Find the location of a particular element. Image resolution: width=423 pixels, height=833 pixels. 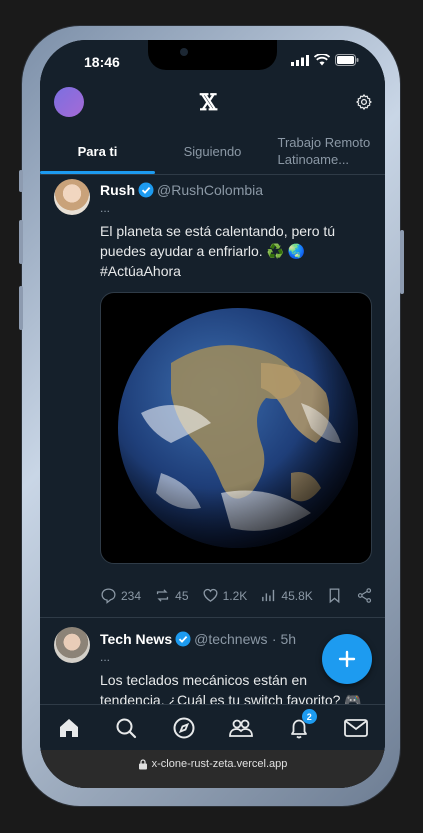

lock-icon is located at coordinates (142, 764).